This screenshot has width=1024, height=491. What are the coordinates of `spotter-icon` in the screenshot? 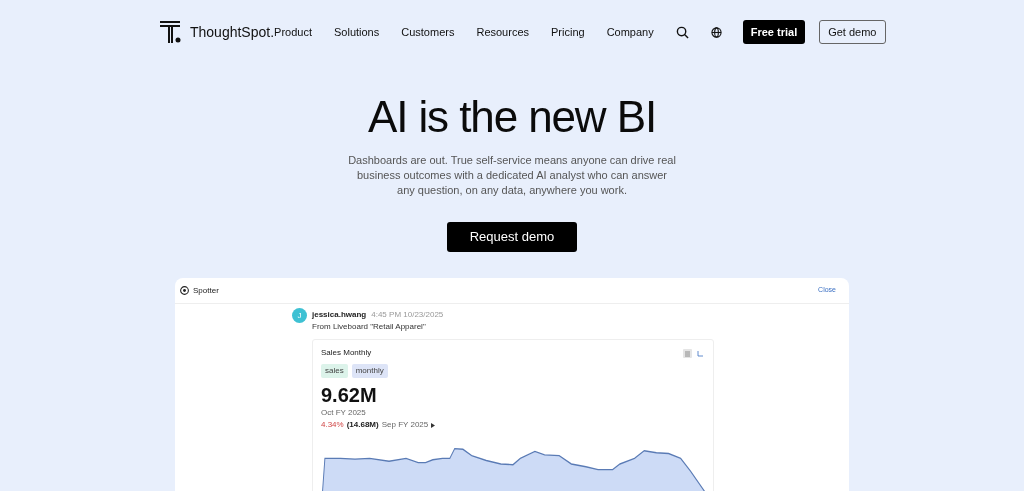 It's located at (184, 290).